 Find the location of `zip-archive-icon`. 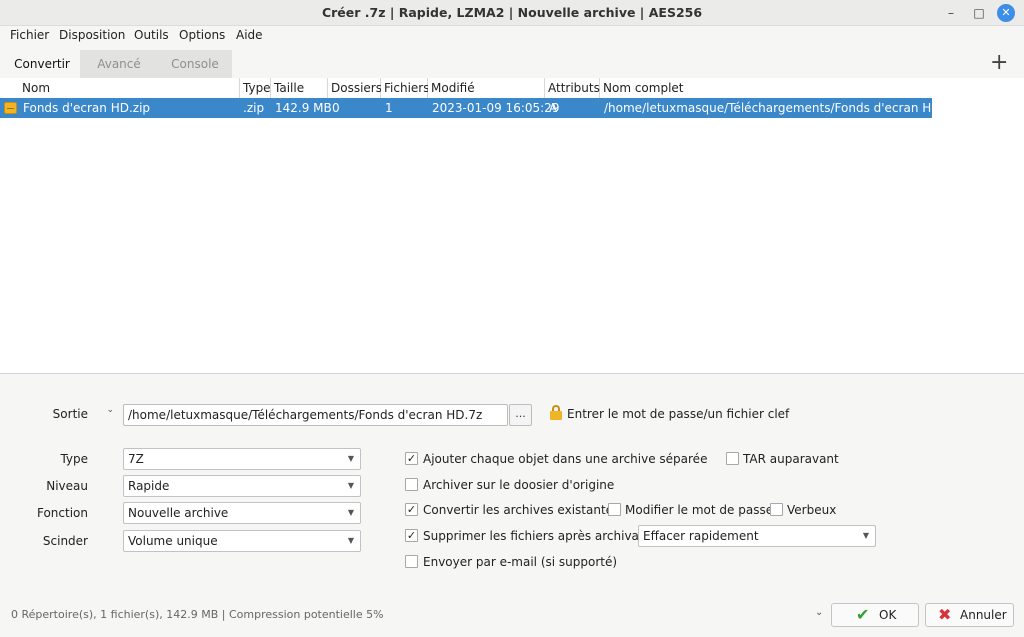

zip-archive-icon is located at coordinates (10, 108).